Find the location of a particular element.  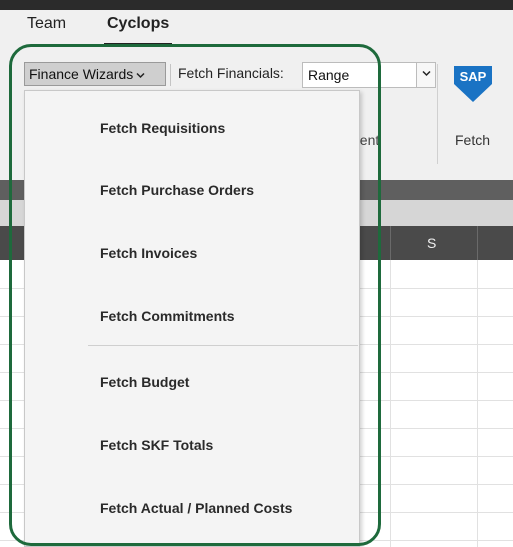

tab-cyclops: Cyclops is located at coordinates (138, 24).